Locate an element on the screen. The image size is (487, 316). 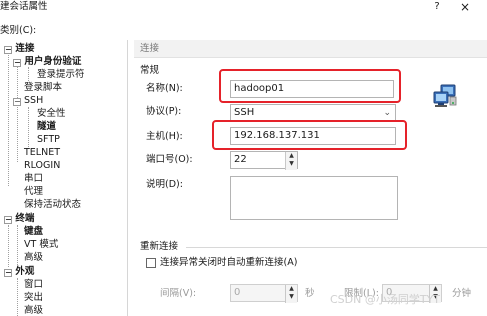
protocol-value: SSH is located at coordinates (244, 112).